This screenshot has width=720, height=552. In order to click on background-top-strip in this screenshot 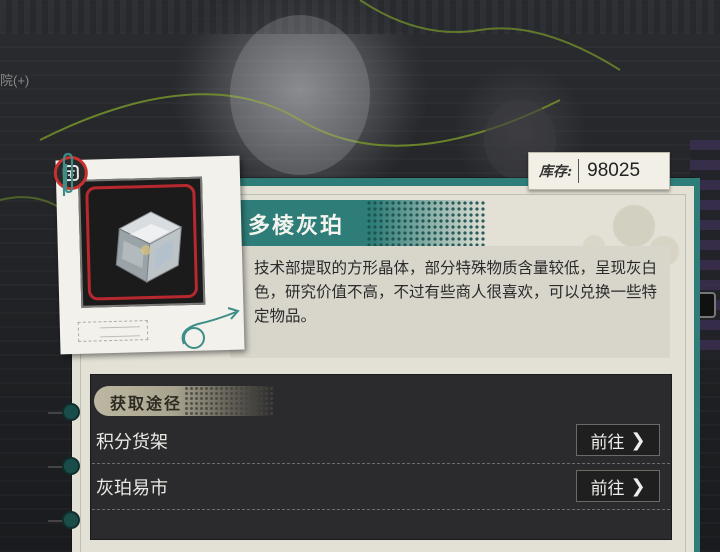, I will do `click(360, 17)`.